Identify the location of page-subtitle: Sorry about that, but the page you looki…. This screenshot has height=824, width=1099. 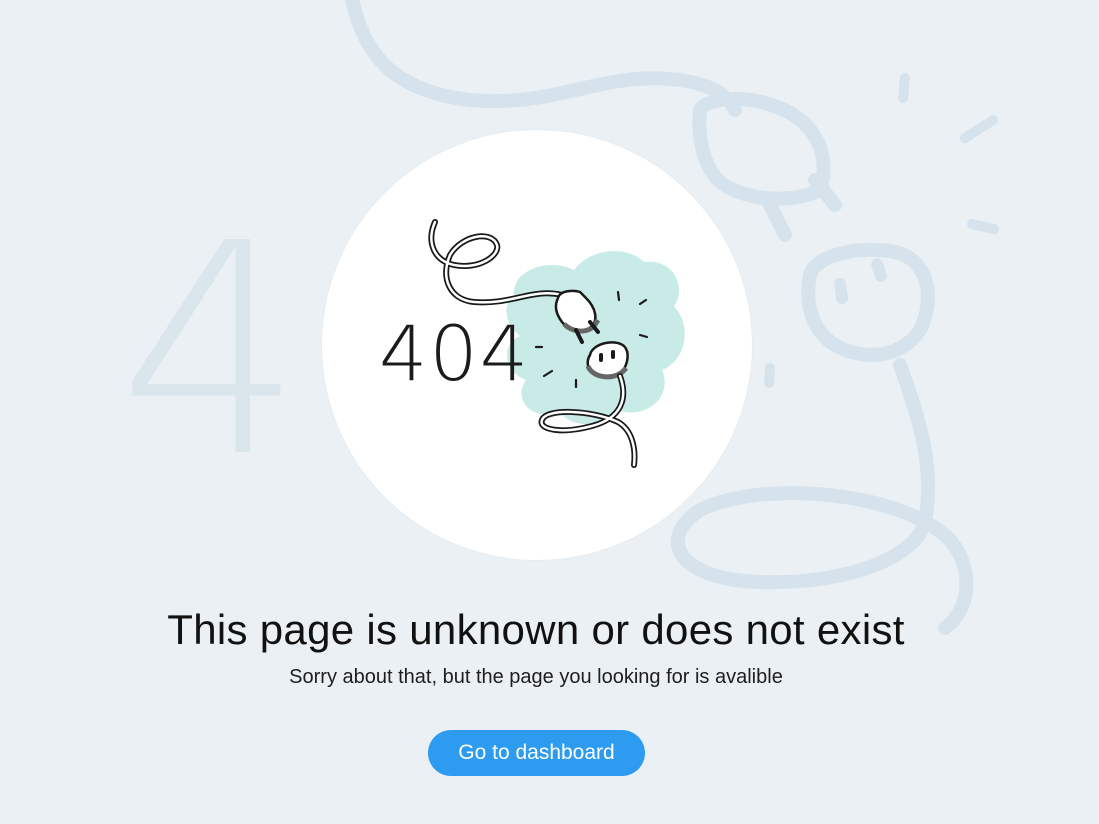
(536, 677).